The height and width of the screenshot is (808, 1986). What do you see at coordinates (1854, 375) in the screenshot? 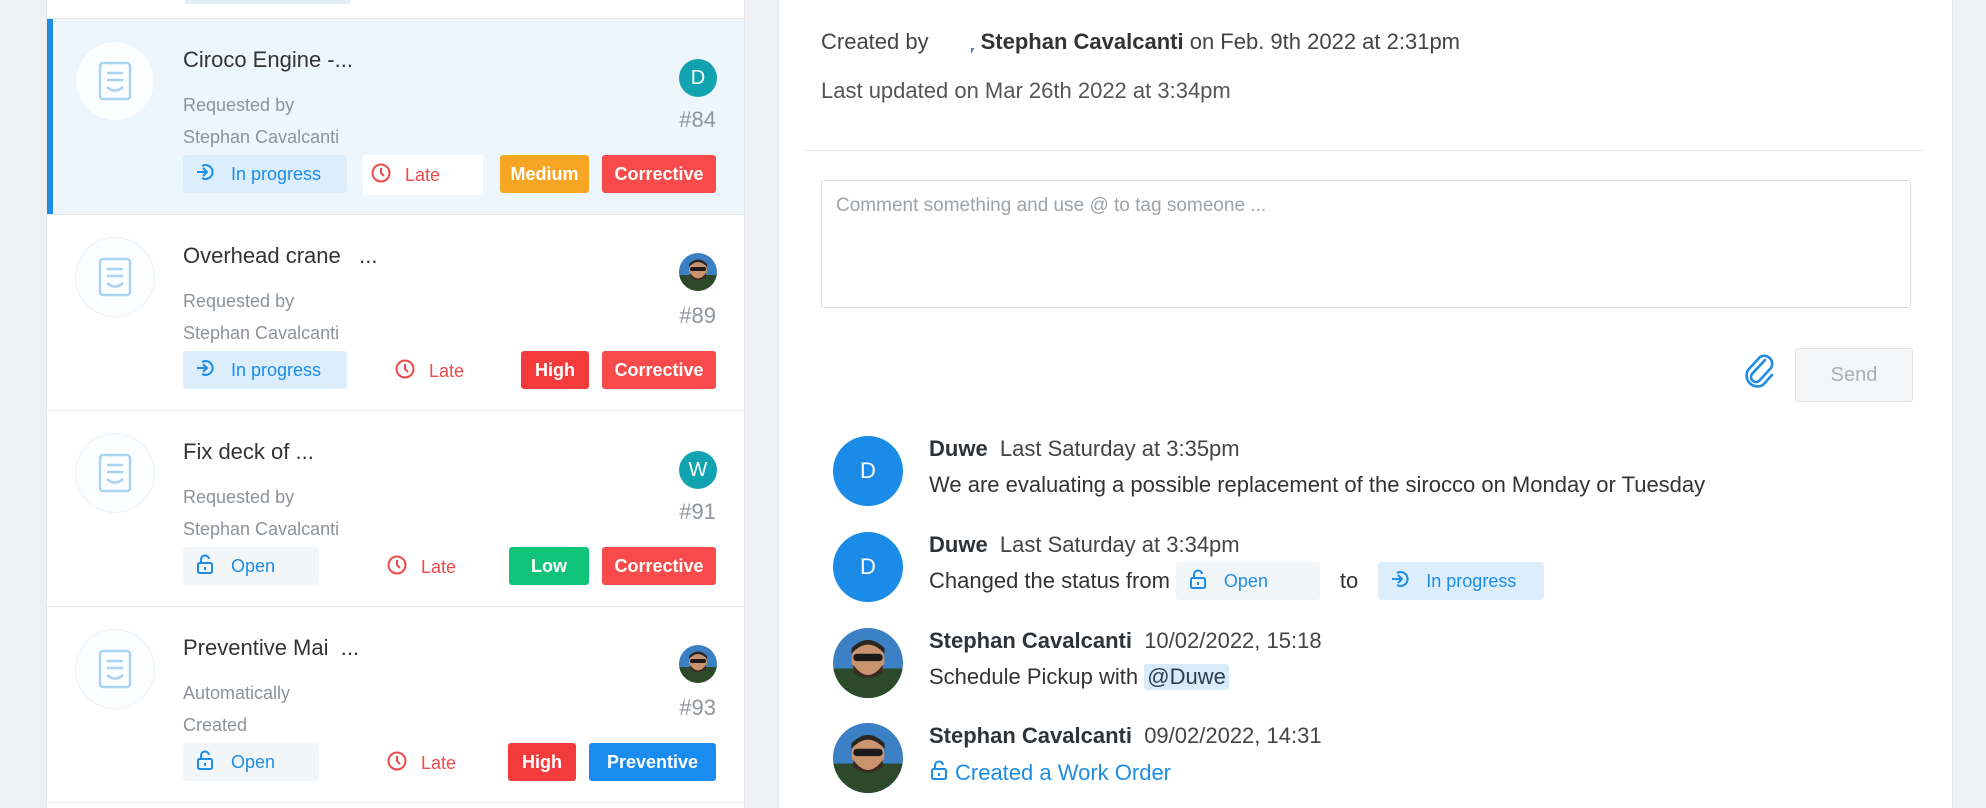
I see `send-button: Send` at bounding box center [1854, 375].